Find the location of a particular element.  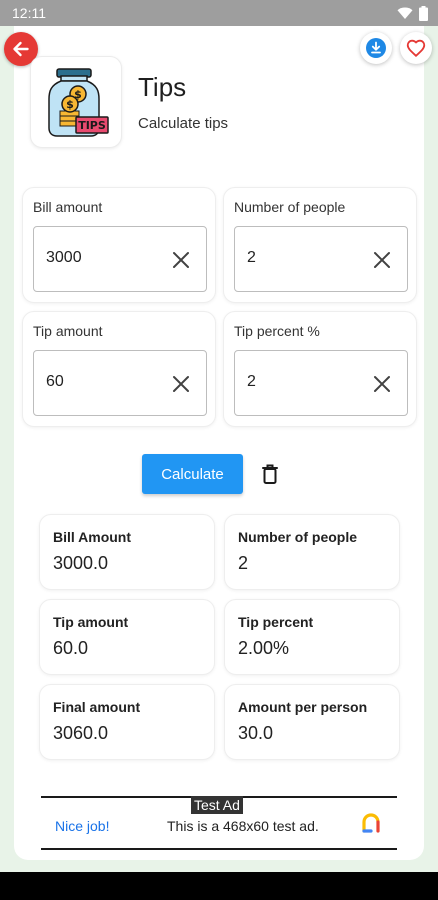

number-of-people-input: 2 is located at coordinates (321, 259).